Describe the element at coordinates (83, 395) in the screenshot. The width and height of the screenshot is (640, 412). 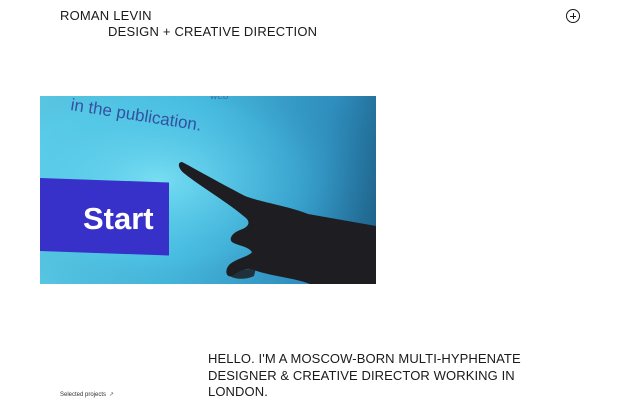
I see `selected-projects-label: Selected projects` at that location.